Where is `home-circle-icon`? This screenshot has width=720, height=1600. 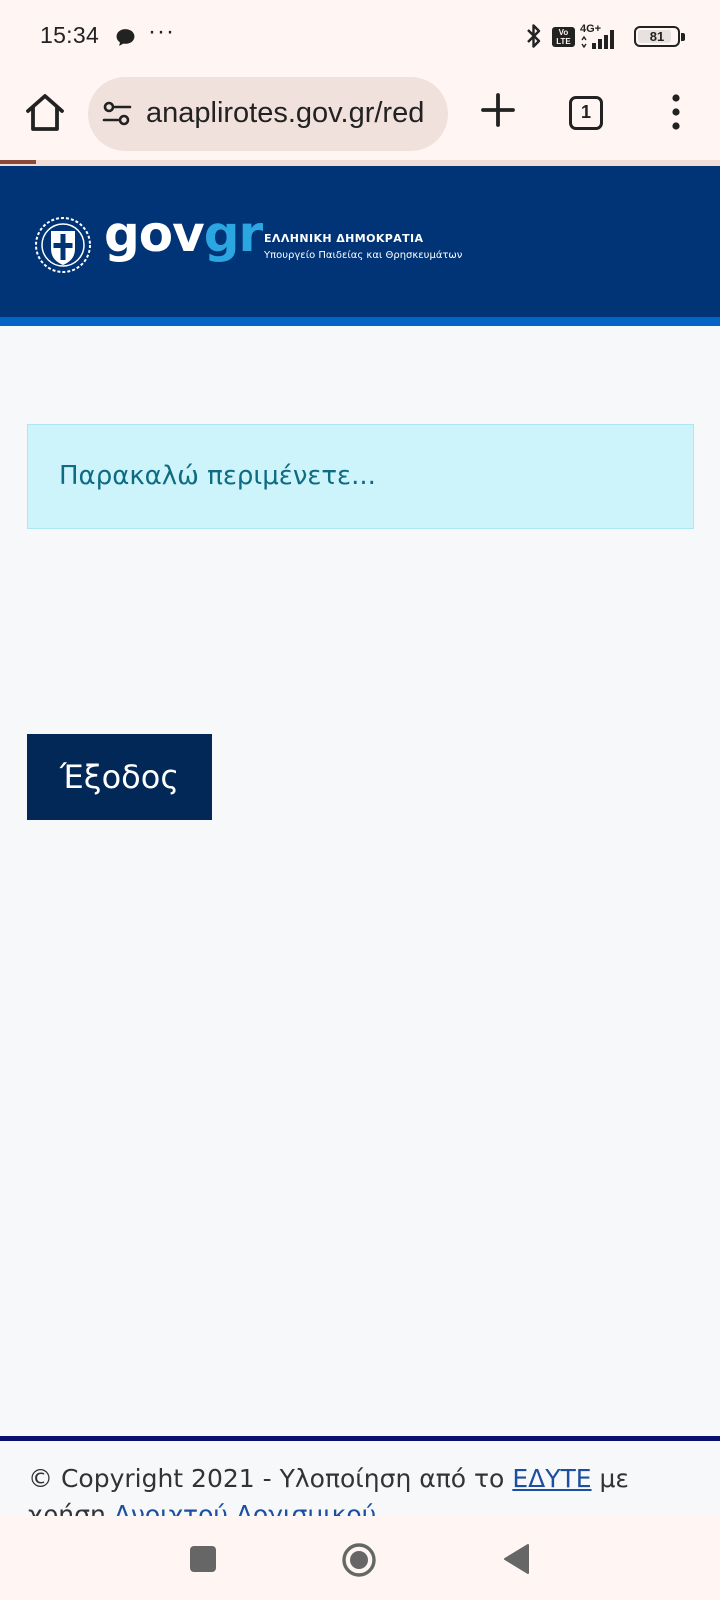 home-circle-icon is located at coordinates (359, 1560).